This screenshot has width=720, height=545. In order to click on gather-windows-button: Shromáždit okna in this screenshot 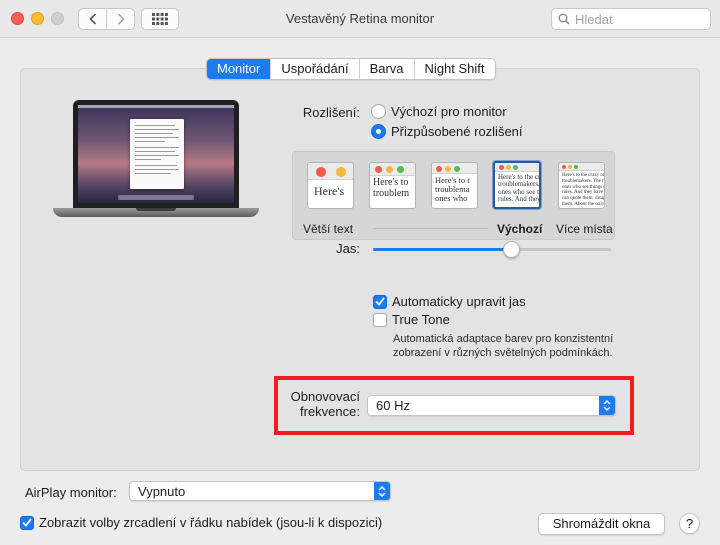, I will do `click(601, 524)`.